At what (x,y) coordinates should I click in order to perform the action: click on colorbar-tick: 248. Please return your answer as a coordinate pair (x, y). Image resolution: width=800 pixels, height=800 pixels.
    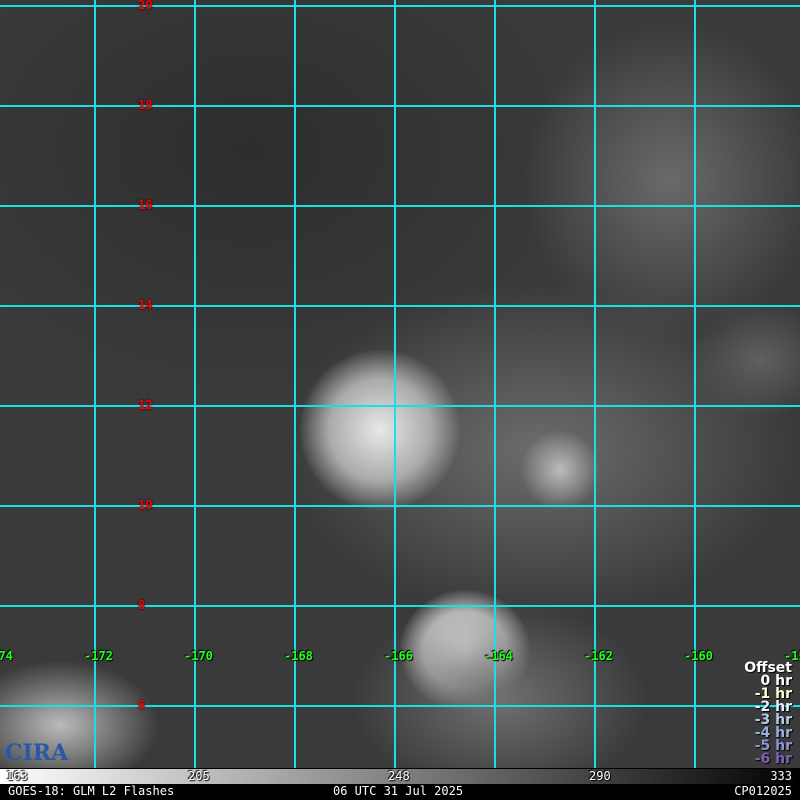
    Looking at the image, I should click on (399, 776).